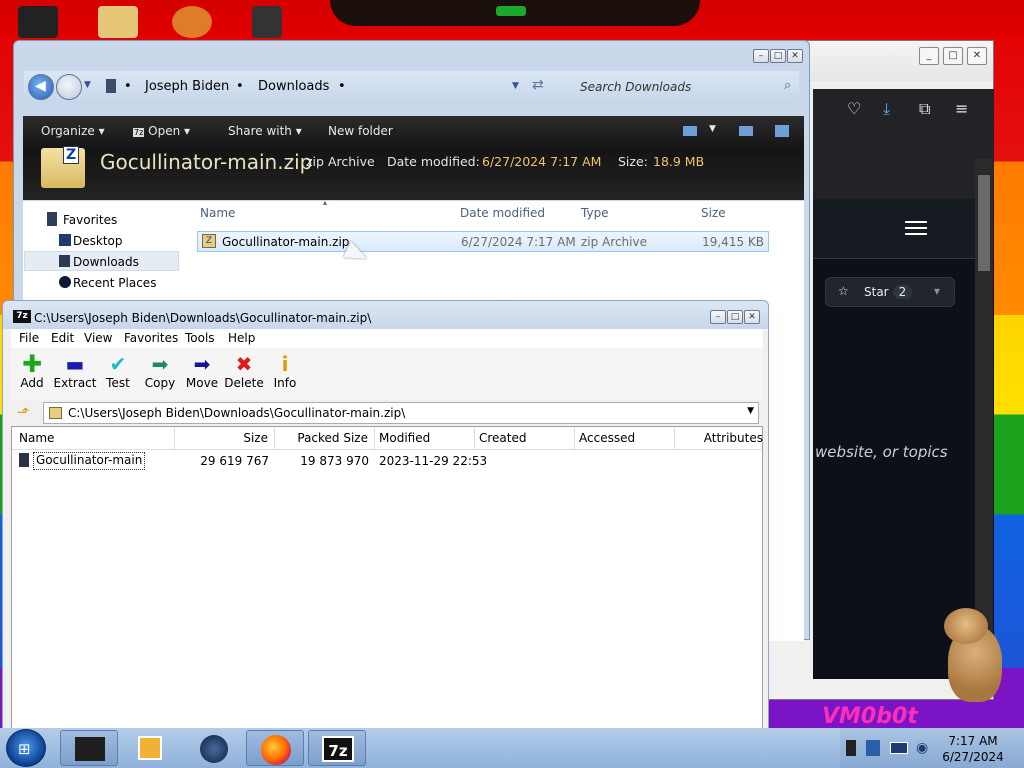  What do you see at coordinates (851, 748) in the screenshot?
I see `tray-flag-icon` at bounding box center [851, 748].